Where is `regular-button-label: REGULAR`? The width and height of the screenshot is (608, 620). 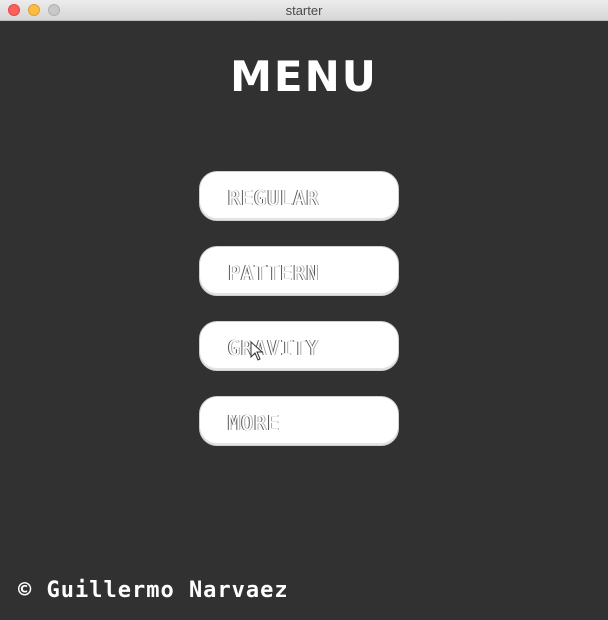 regular-button-label: REGULAR is located at coordinates (274, 198).